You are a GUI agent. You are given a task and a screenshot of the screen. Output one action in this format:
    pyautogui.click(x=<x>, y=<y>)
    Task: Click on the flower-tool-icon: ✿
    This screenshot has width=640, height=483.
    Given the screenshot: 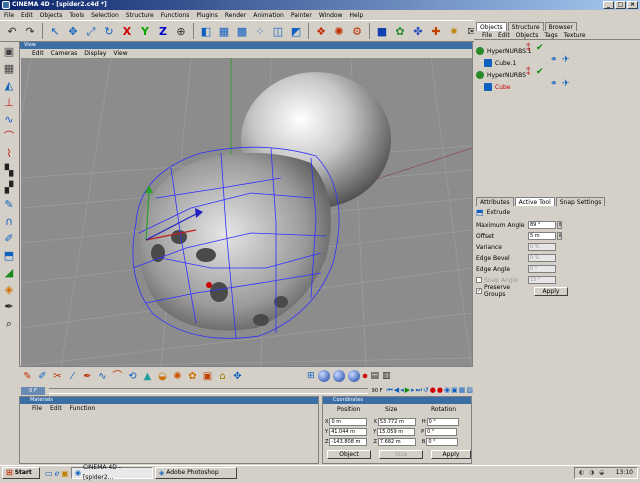 What is the action you would take?
    pyautogui.click(x=192, y=376)
    